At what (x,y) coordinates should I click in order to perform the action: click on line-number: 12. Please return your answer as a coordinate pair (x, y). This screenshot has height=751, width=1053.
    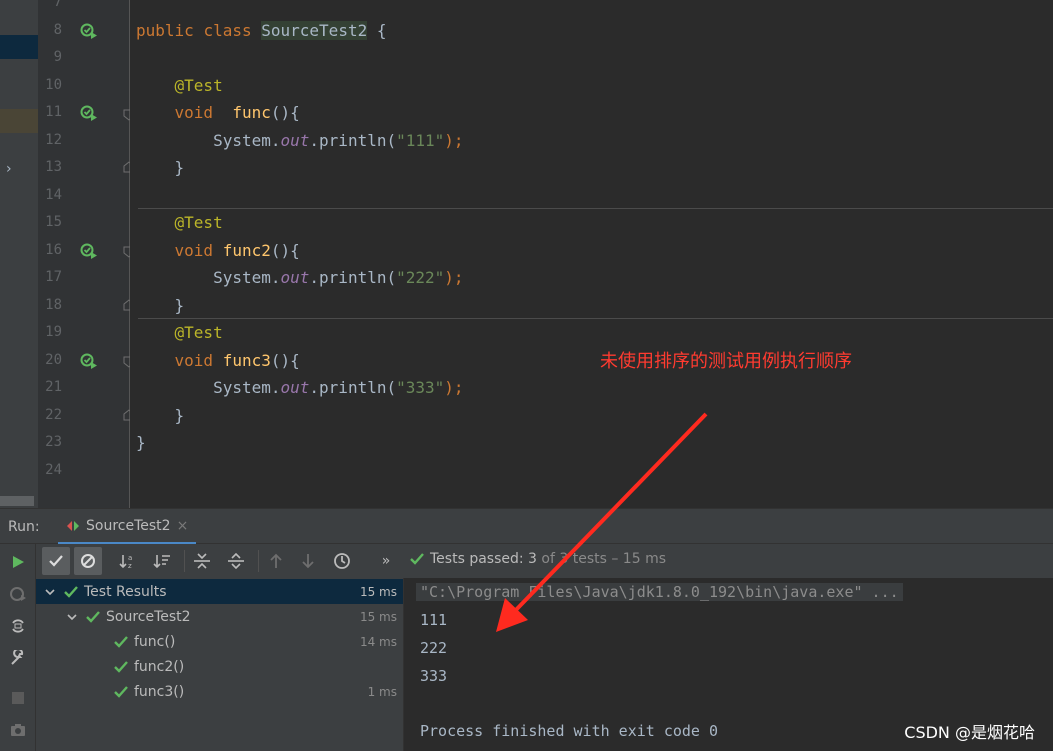
    Looking at the image, I should click on (53, 140).